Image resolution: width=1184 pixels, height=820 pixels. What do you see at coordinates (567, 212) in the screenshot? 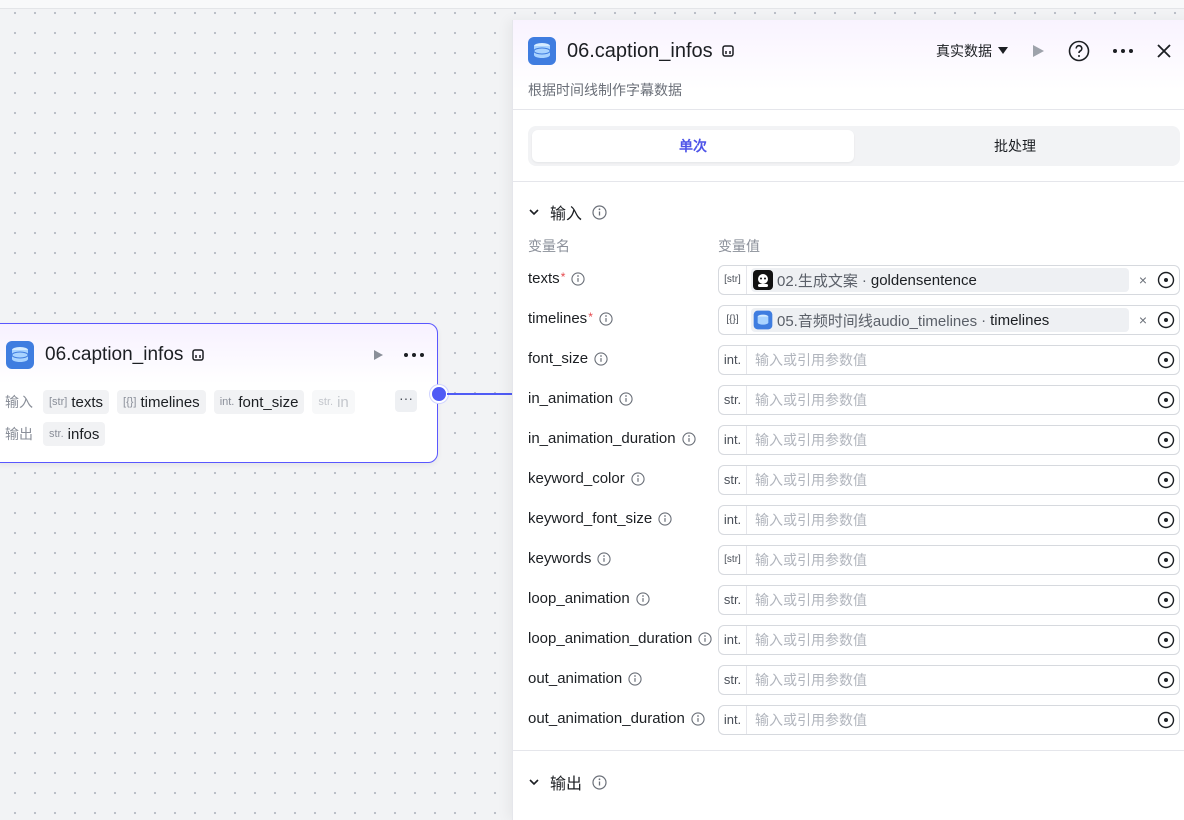
I see `input-section-header: 输入` at bounding box center [567, 212].